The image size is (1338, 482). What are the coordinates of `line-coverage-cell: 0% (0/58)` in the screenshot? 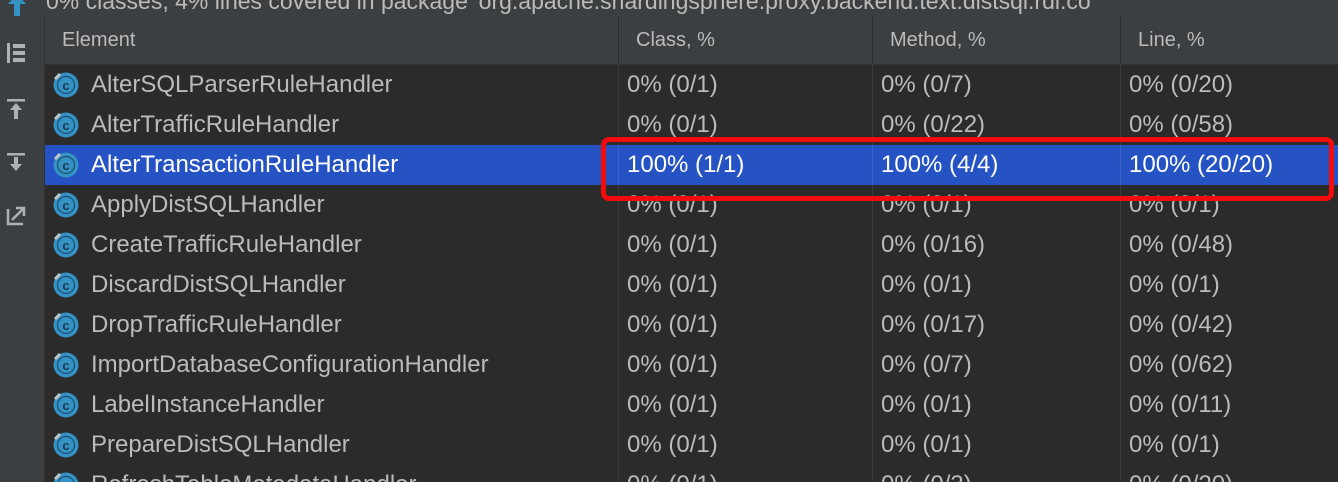 It's located at (1181, 124).